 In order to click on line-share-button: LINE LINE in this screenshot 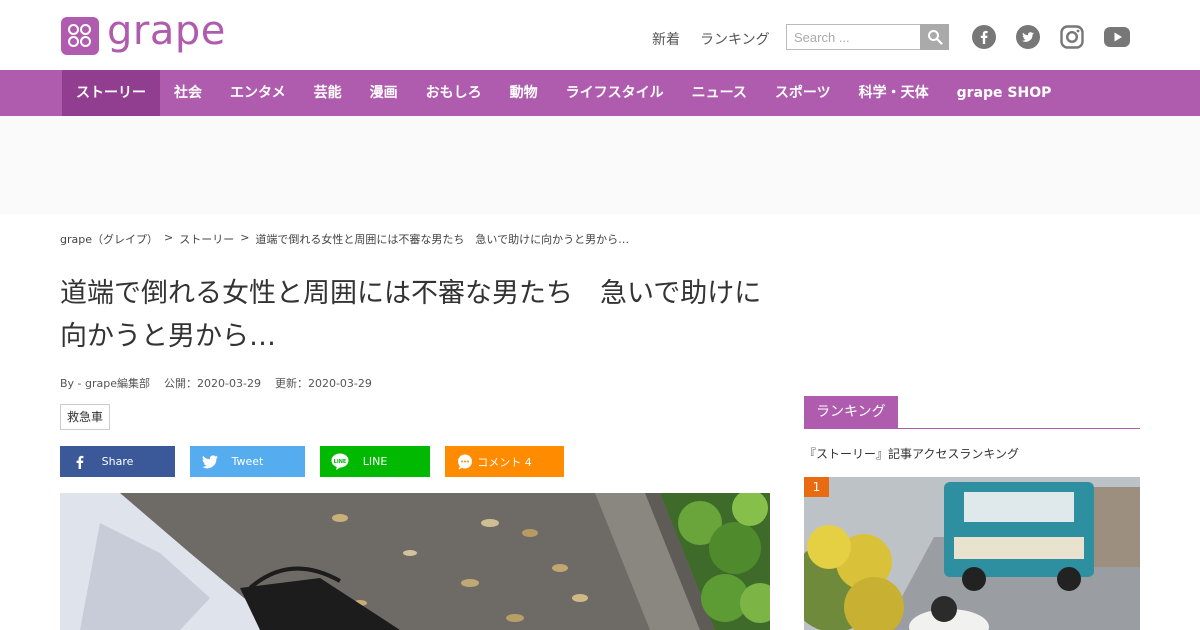, I will do `click(375, 461)`.